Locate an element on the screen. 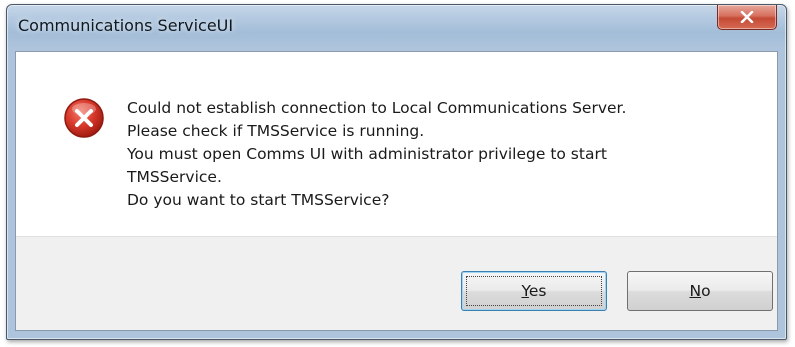 The width and height of the screenshot is (795, 347). close-button is located at coordinates (747, 17).